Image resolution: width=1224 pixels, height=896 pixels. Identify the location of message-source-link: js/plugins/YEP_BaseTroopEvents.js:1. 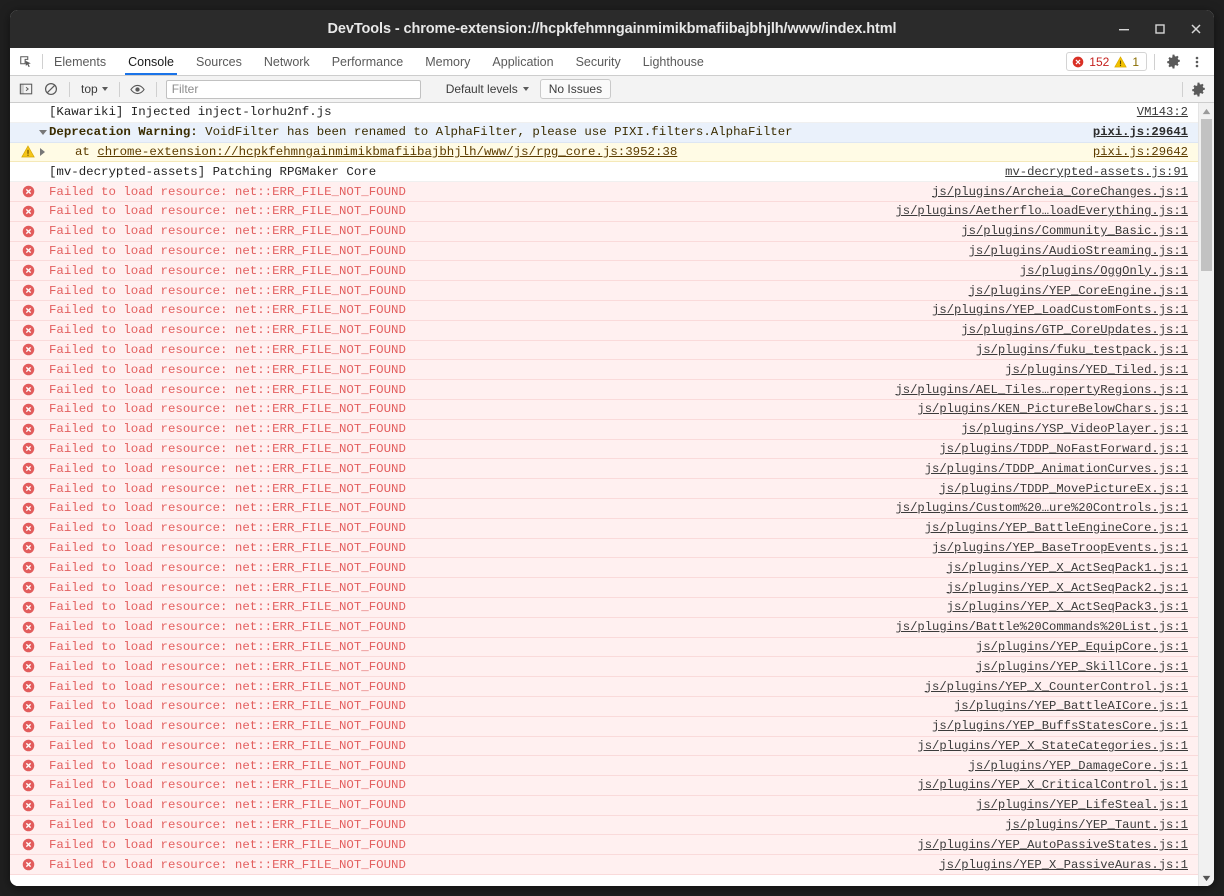
(1065, 548).